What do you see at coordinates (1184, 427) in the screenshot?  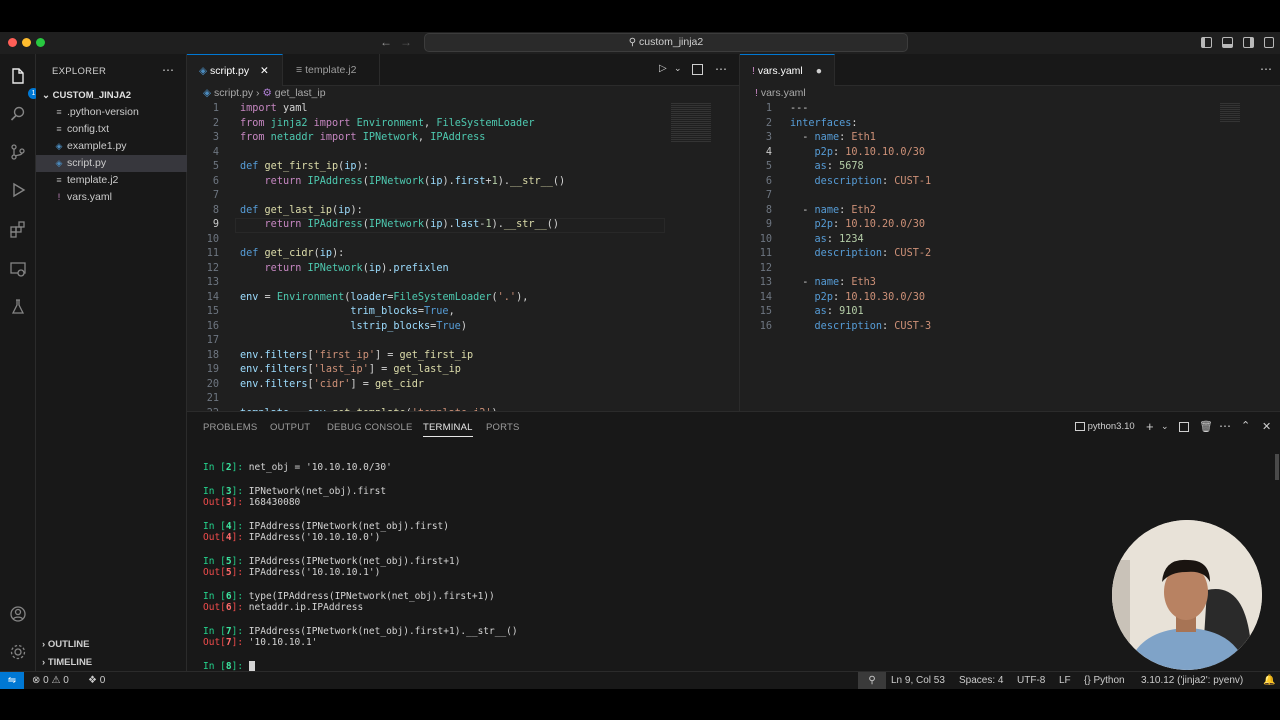 I see `split-terminal-icon` at bounding box center [1184, 427].